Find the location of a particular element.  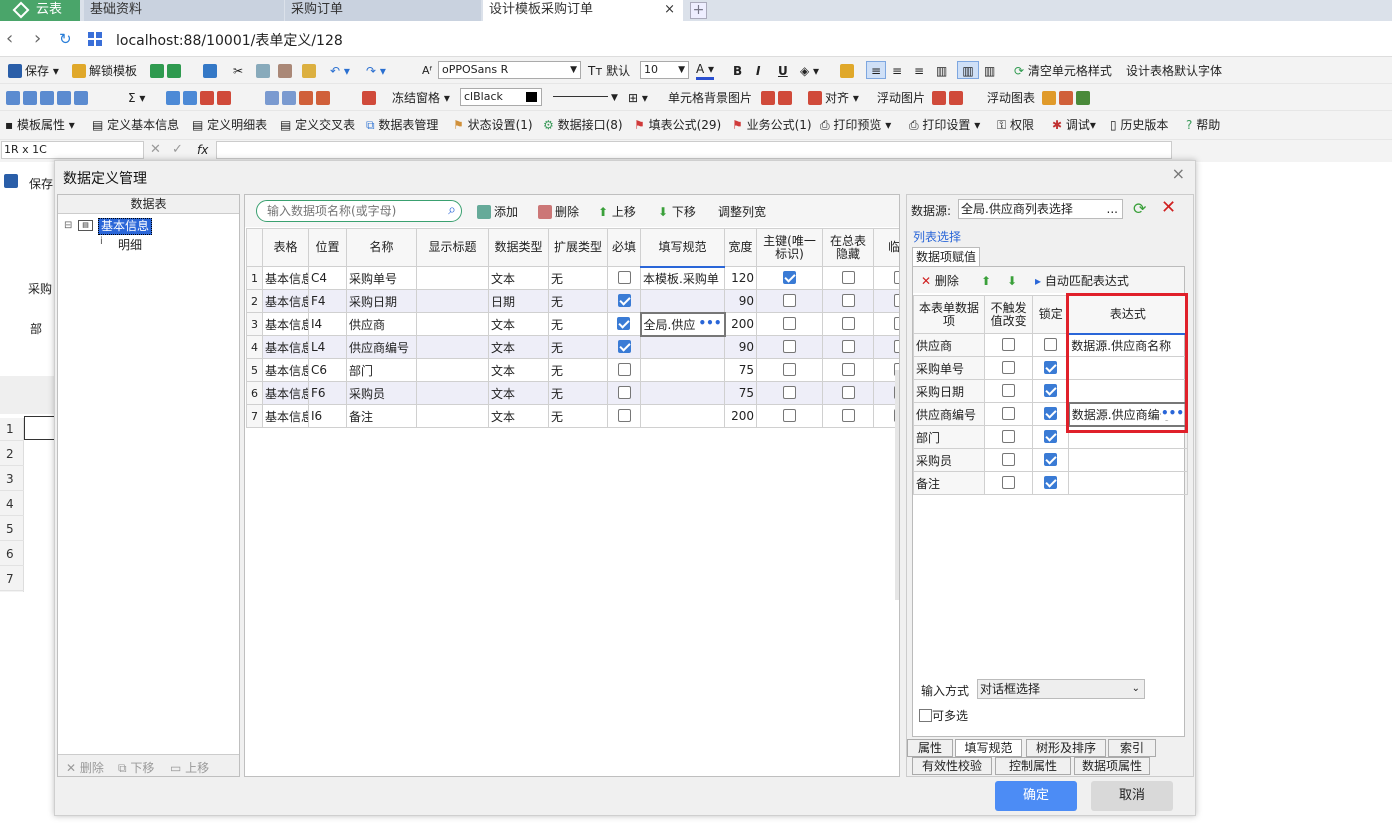

export-icon is located at coordinates (211, 71).